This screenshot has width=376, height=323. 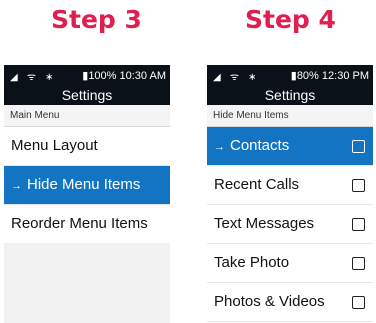 I want to click on status-right: ▮100% 10:30 AM, so click(x=124, y=75).